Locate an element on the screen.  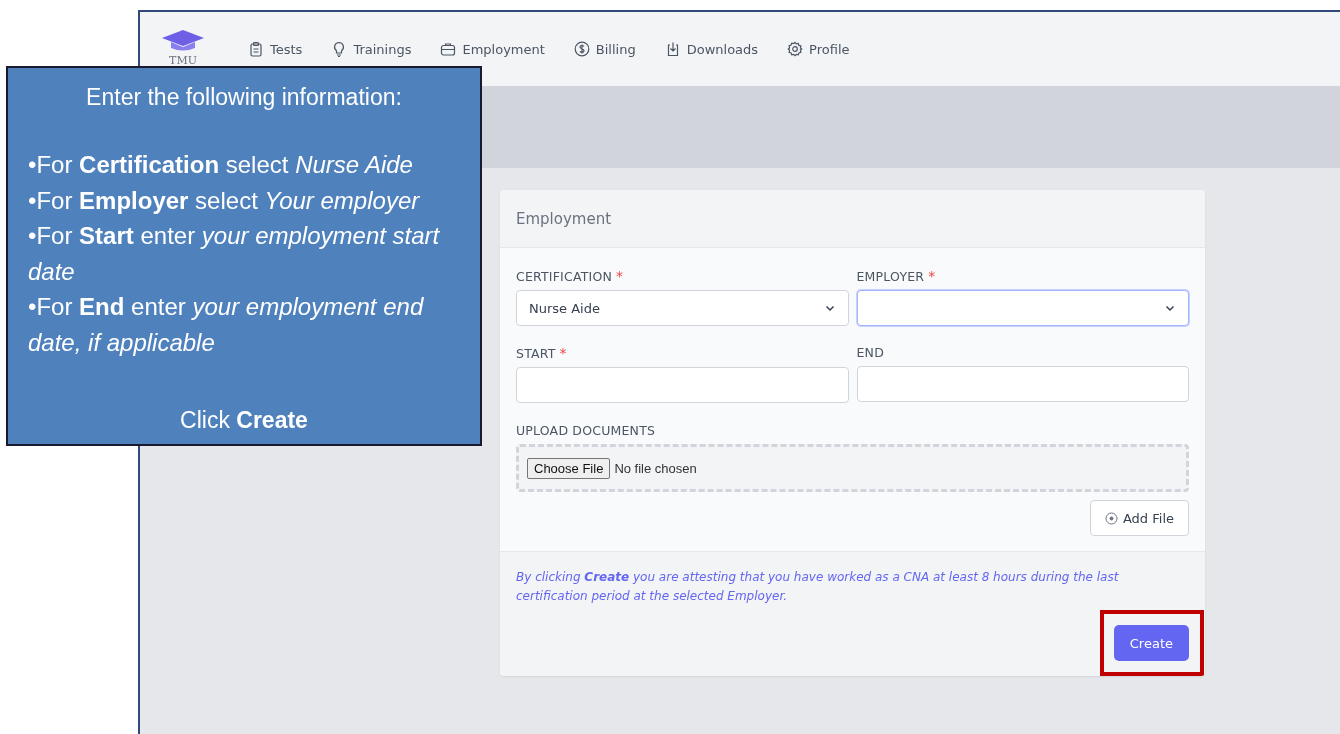
nav-link: Downloads is located at coordinates (711, 49).